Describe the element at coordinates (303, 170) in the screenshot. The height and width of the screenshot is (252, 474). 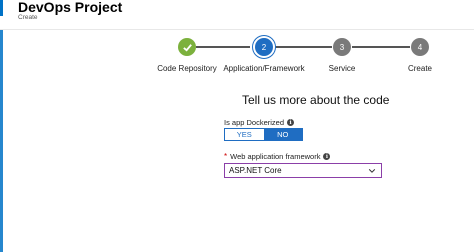
I see `framework-dropdown: ASP.NET Core` at that location.